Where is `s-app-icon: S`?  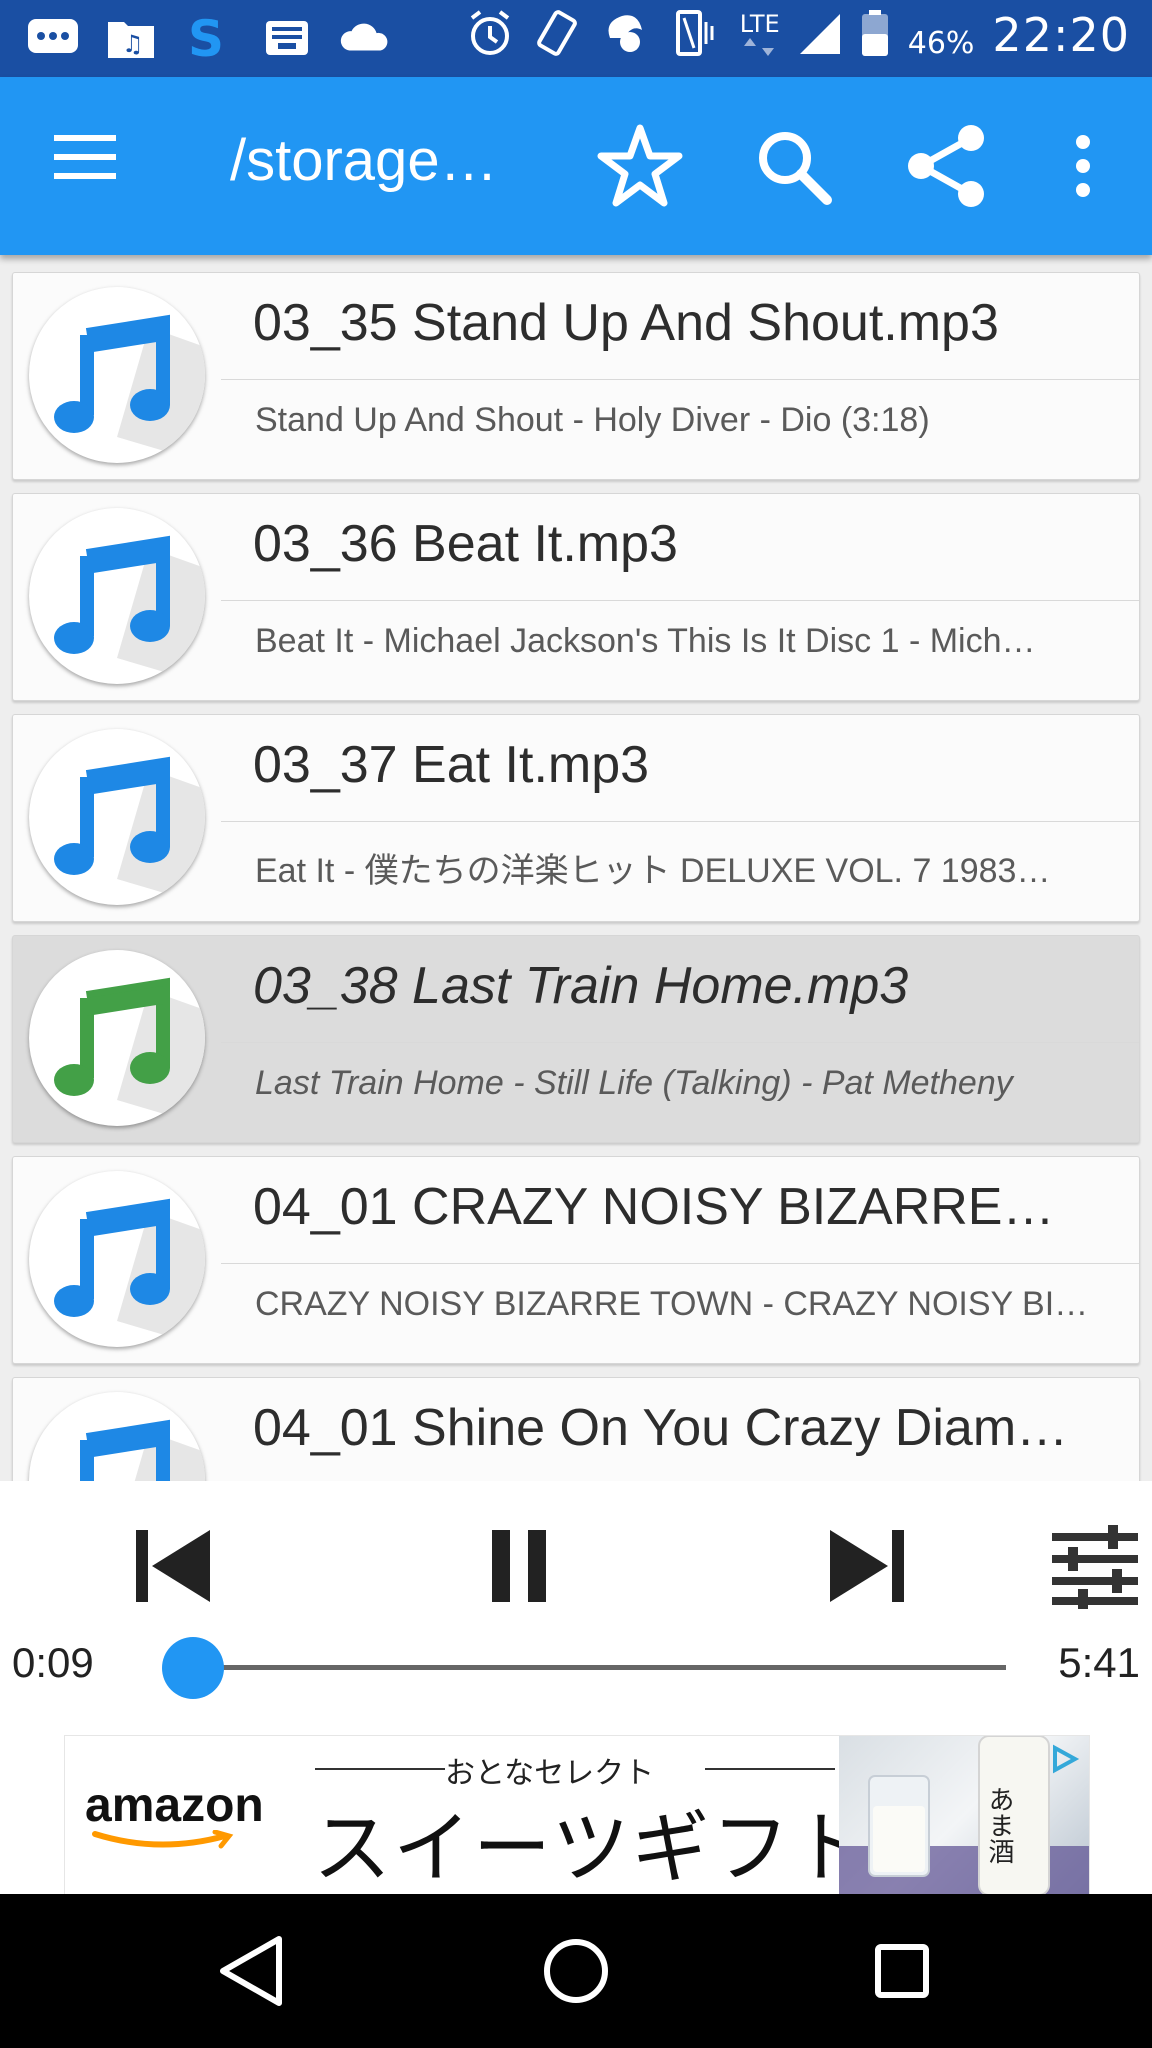
s-app-icon: S is located at coordinates (209, 37).